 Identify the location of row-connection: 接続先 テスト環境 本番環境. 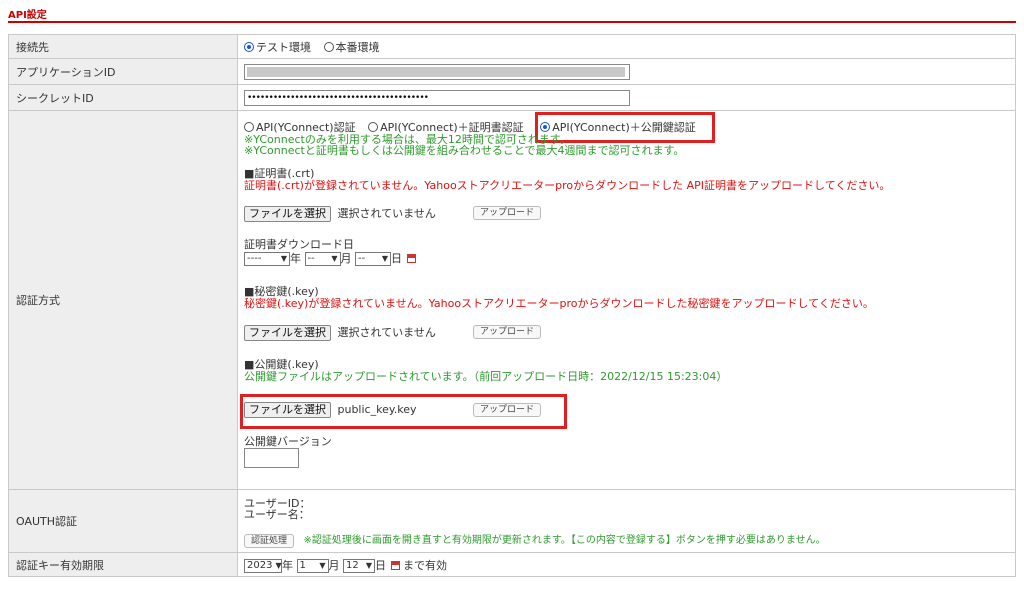
(512, 46).